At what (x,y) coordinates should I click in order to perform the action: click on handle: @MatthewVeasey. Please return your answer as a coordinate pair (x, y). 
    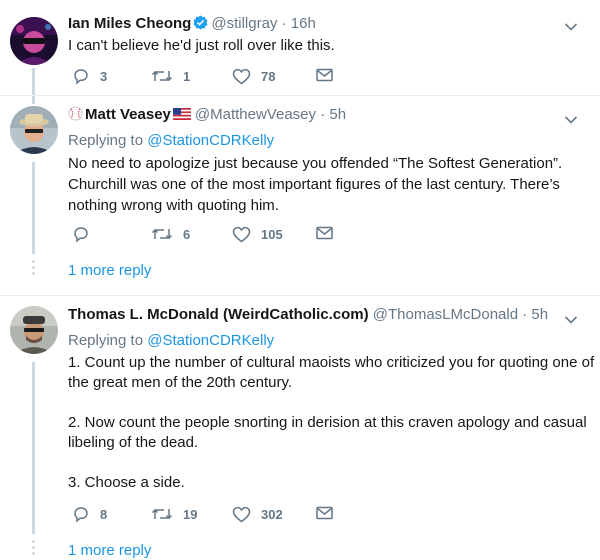
    Looking at the image, I should click on (255, 114).